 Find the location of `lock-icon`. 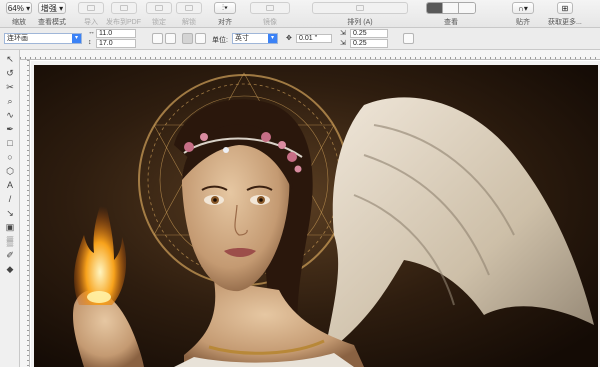

lock-icon is located at coordinates (159, 8).